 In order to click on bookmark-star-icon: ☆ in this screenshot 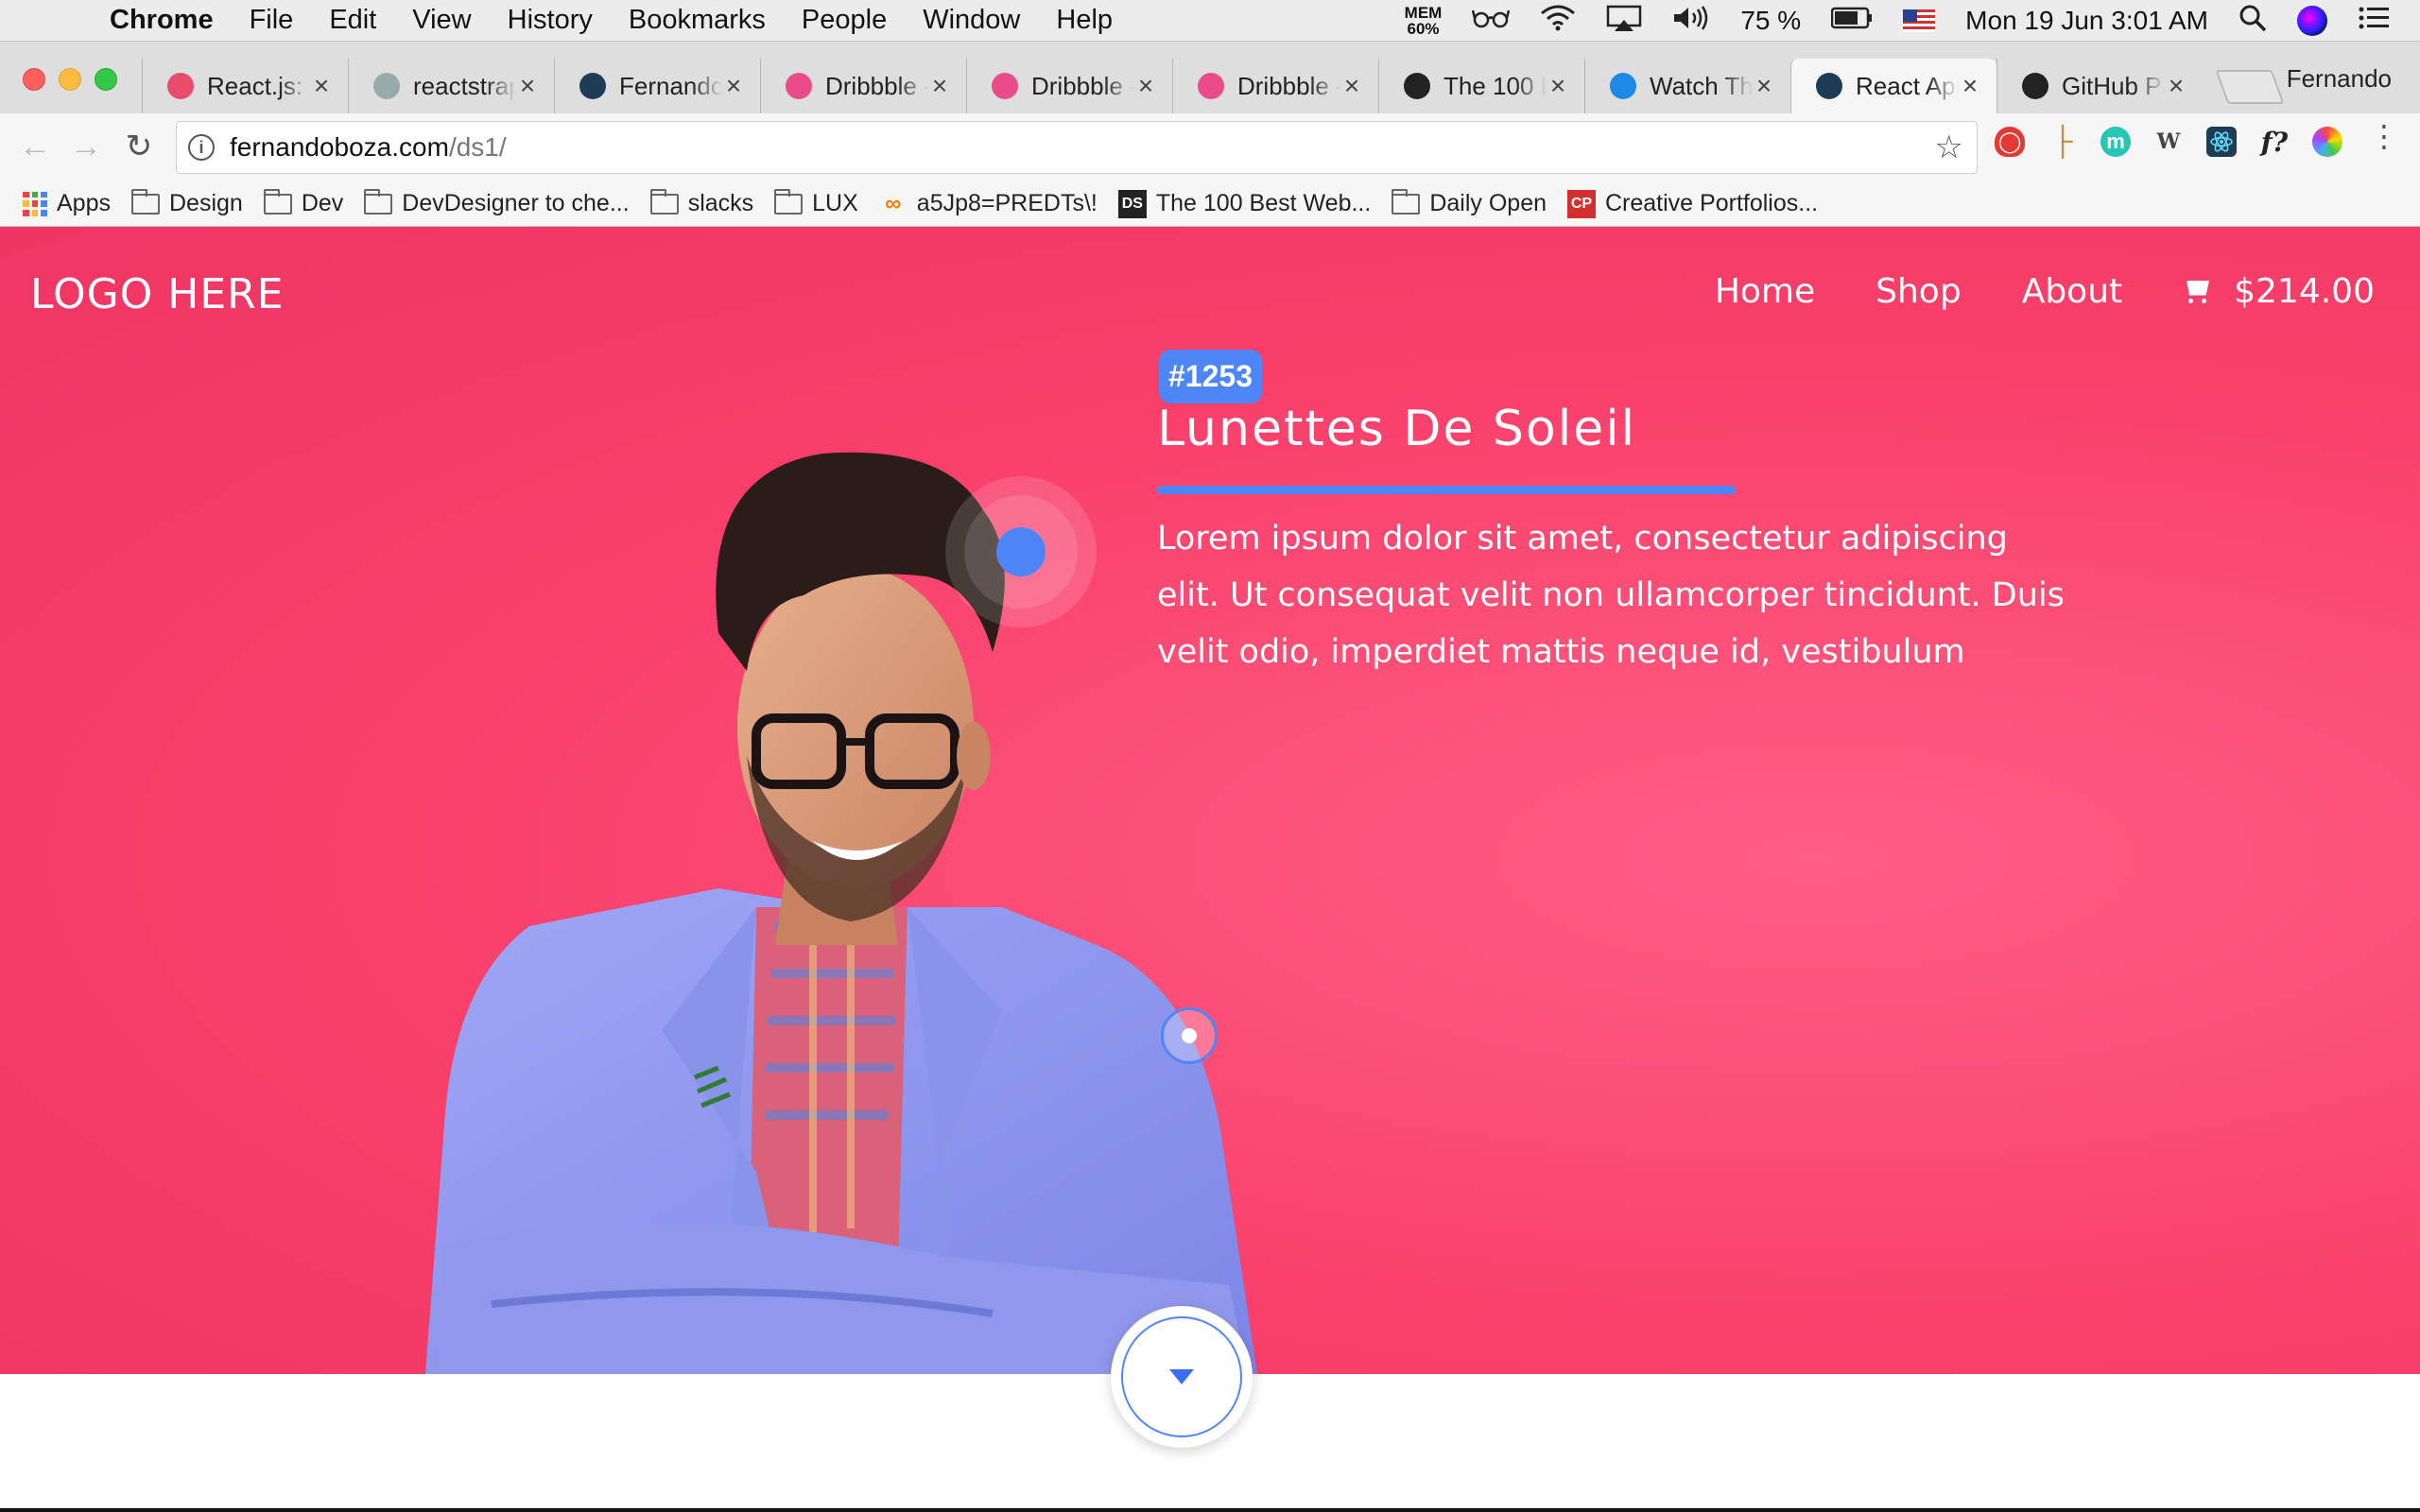, I will do `click(1949, 147)`.